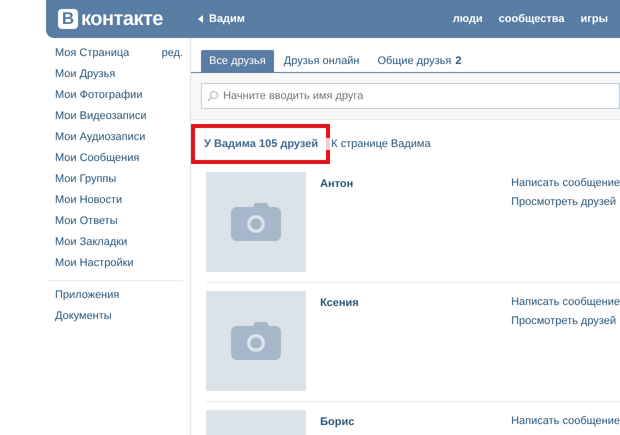  Describe the element at coordinates (115, 296) in the screenshot. I see `sidebar-link: Приложения` at that location.